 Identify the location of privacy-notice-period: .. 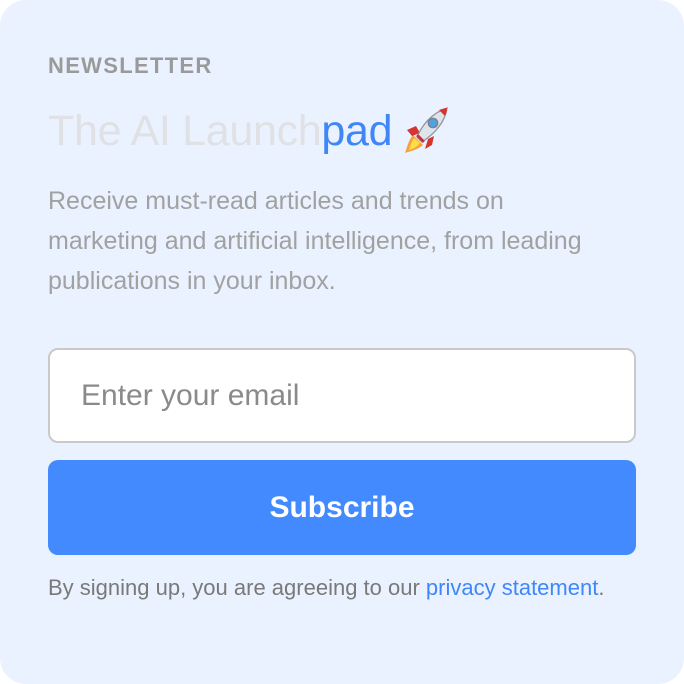
(601, 587).